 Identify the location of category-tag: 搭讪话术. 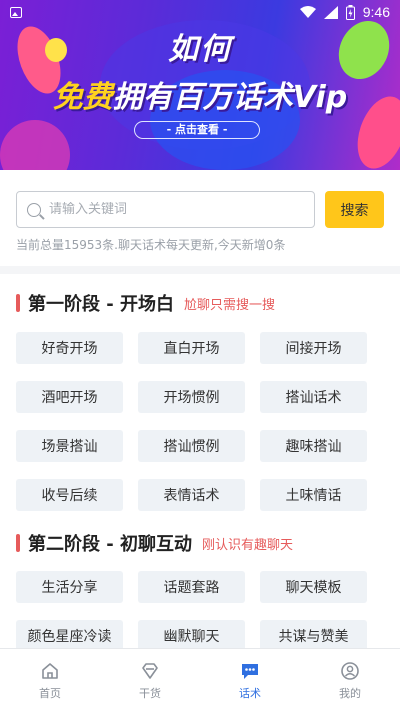
(313, 397).